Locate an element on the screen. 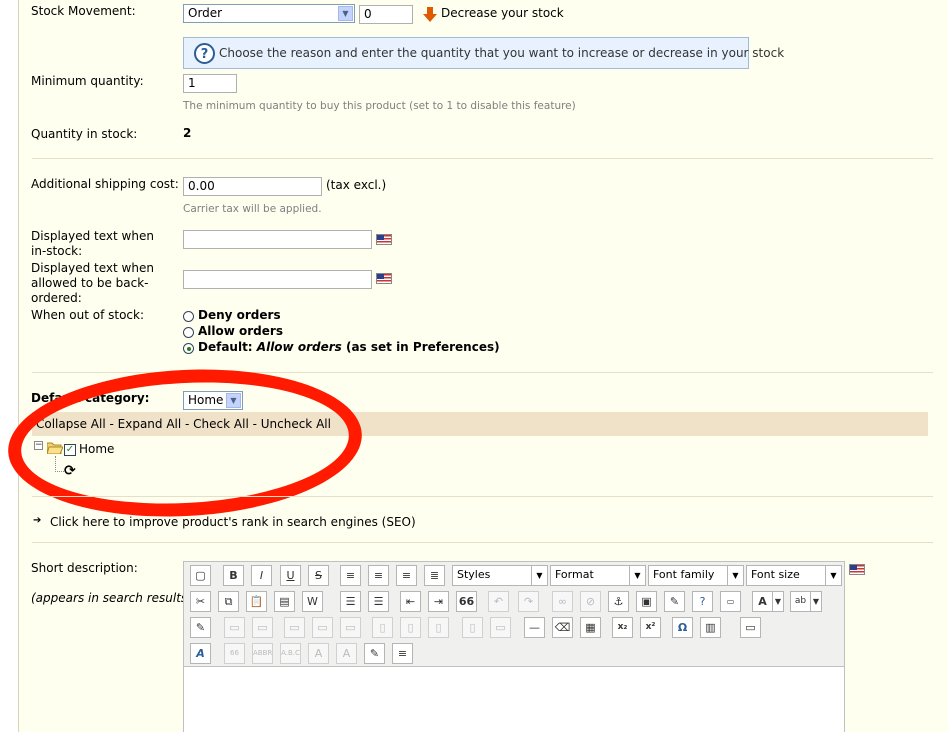 Image resolution: width=948 pixels, height=733 pixels. deletion-icon: A is located at coordinates (318, 653).